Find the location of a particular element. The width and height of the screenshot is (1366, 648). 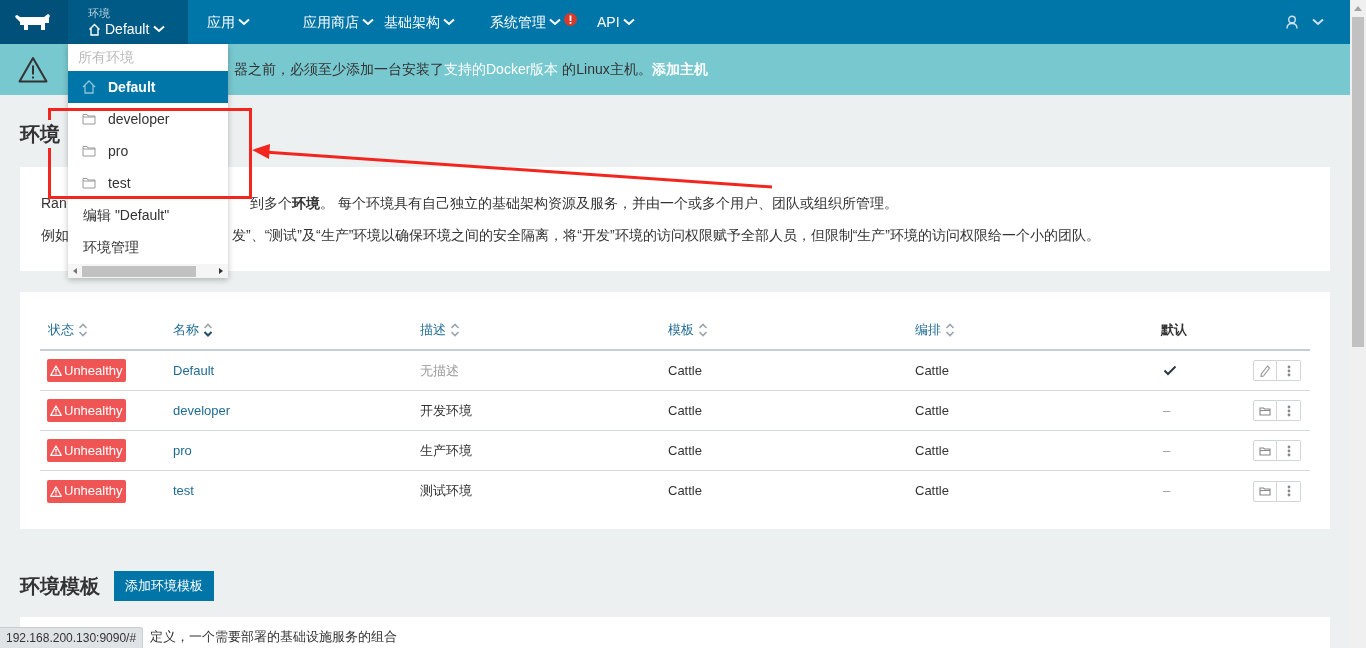

environment-item: developer is located at coordinates (148, 119).